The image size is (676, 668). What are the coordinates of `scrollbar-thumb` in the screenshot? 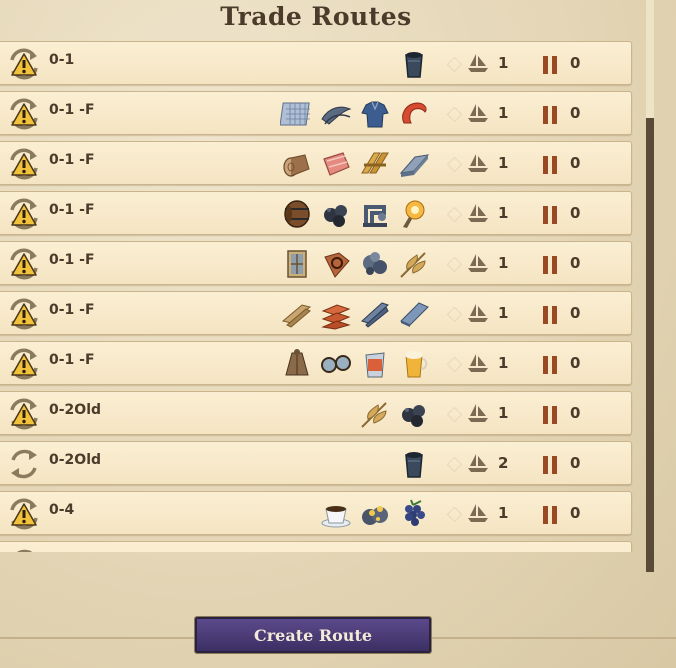 It's located at (650, 345).